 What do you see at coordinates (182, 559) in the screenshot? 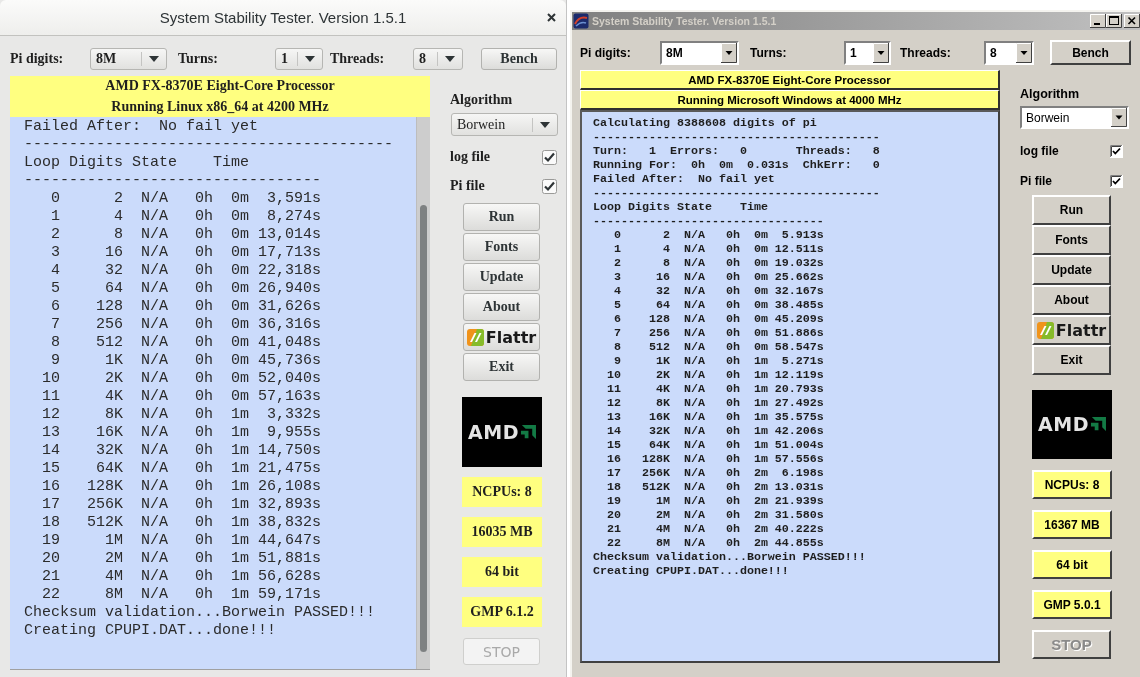
I see `log-line: 20 2M N/A 0h 1m 51,881s` at bounding box center [182, 559].